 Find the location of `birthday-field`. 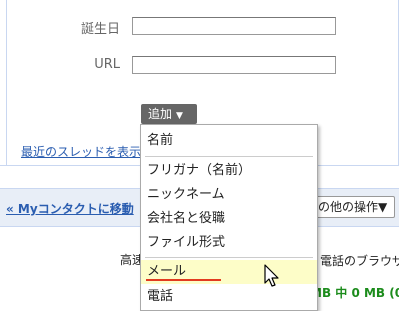

birthday-field is located at coordinates (234, 26).